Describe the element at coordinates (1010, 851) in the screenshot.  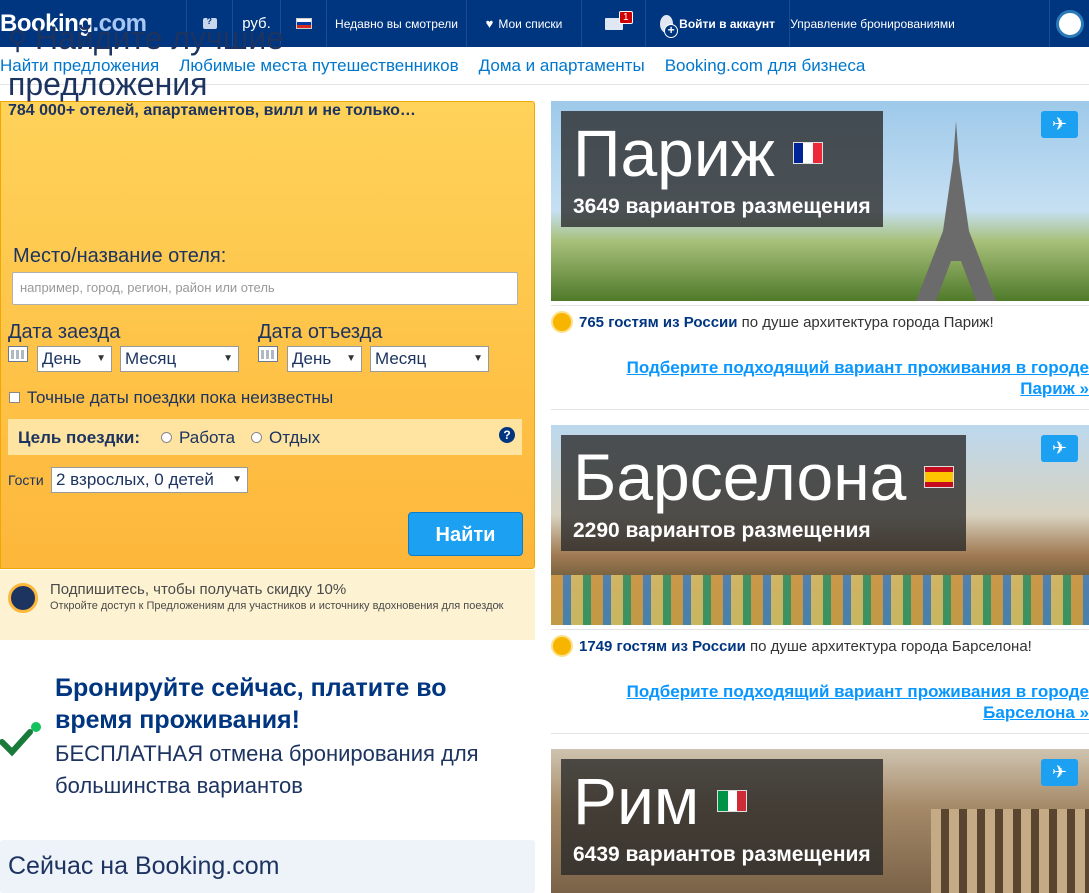
I see `colosseum-arches` at that location.